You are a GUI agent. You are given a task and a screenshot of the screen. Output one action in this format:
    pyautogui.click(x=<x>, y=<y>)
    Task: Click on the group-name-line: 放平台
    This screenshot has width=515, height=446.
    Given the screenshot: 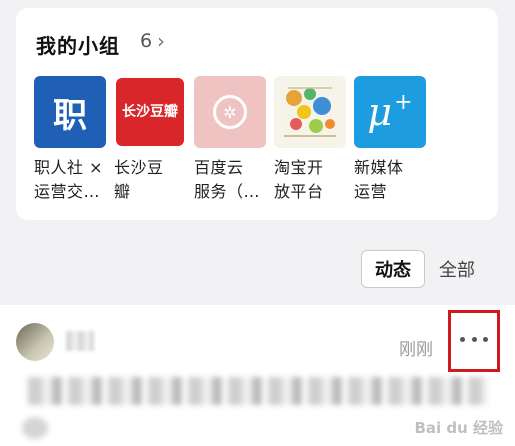 What is the action you would take?
    pyautogui.click(x=299, y=191)
    